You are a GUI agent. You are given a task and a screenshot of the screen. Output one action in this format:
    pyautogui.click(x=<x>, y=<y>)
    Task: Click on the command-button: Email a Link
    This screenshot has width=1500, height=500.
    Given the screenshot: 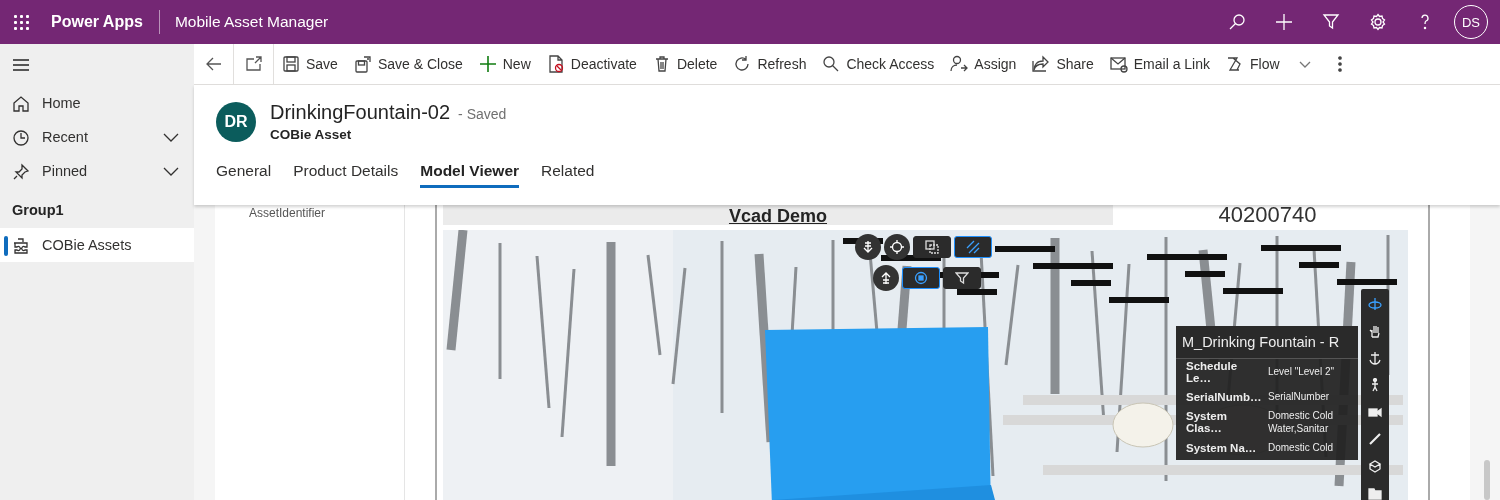 What is the action you would take?
    pyautogui.click(x=1159, y=64)
    